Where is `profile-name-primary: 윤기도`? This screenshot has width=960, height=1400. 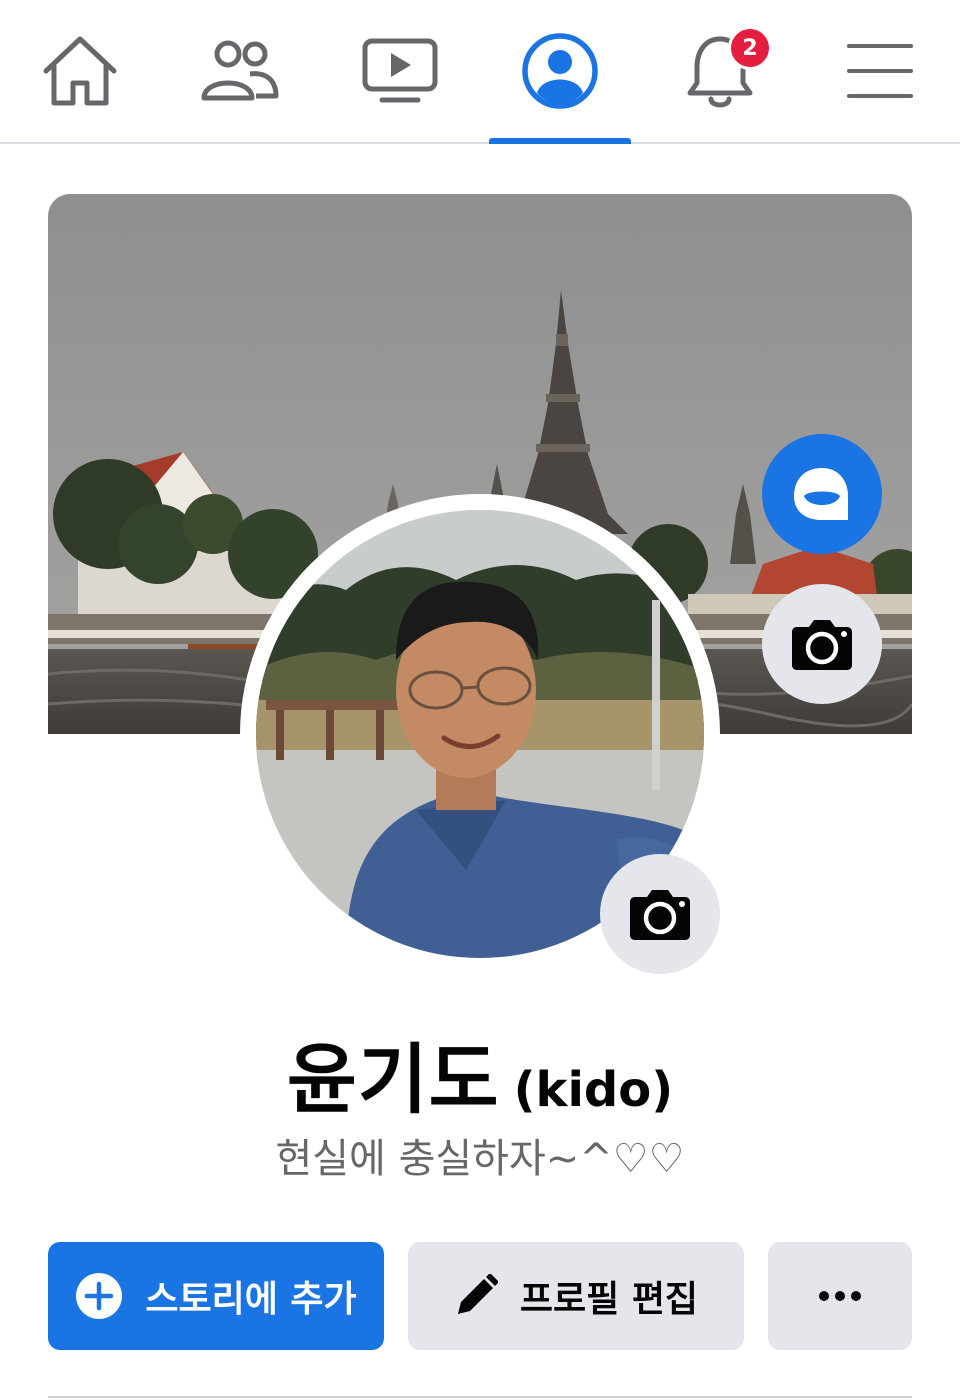 profile-name-primary: 윤기도 is located at coordinates (393, 1079).